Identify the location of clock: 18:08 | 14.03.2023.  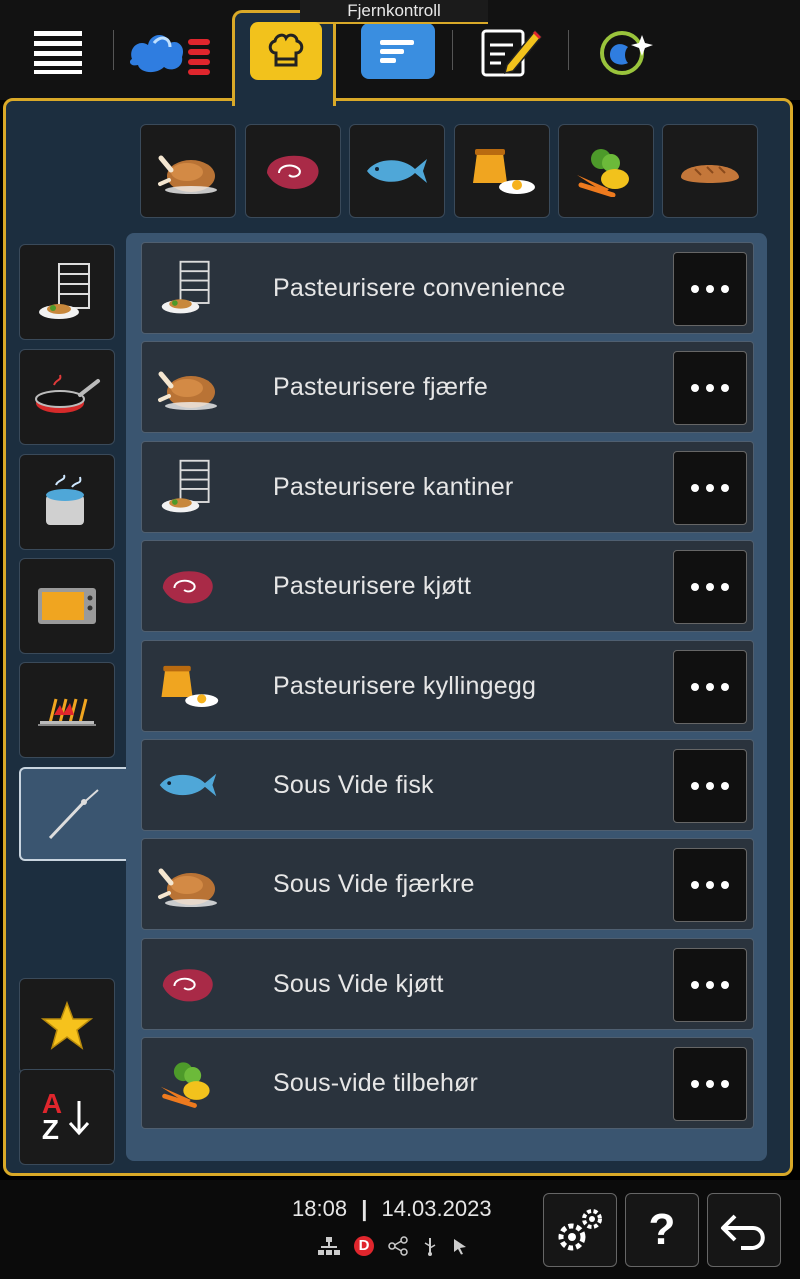
(392, 1209).